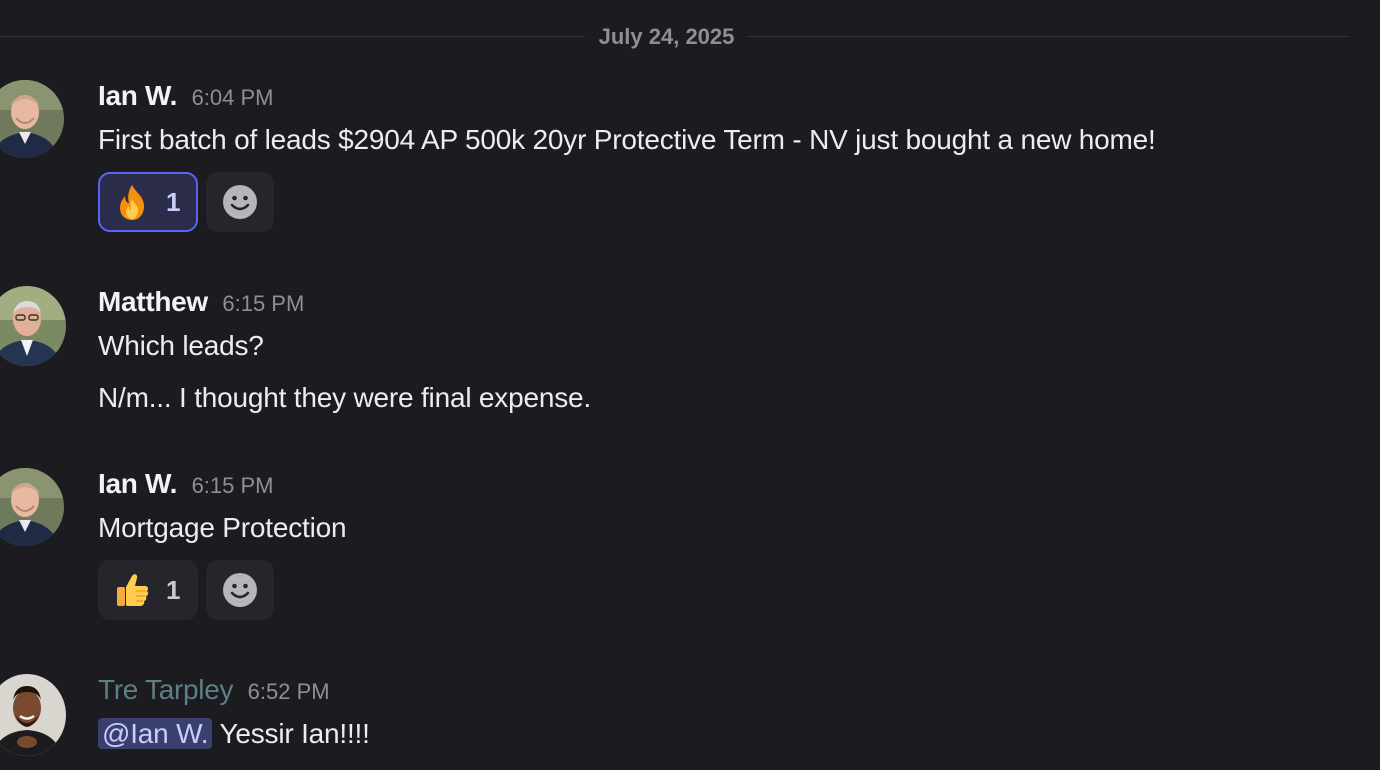 Image resolution: width=1380 pixels, height=770 pixels. Describe the element at coordinates (233, 97) in the screenshot. I see `message-timestamp: 6:04 PM` at that location.